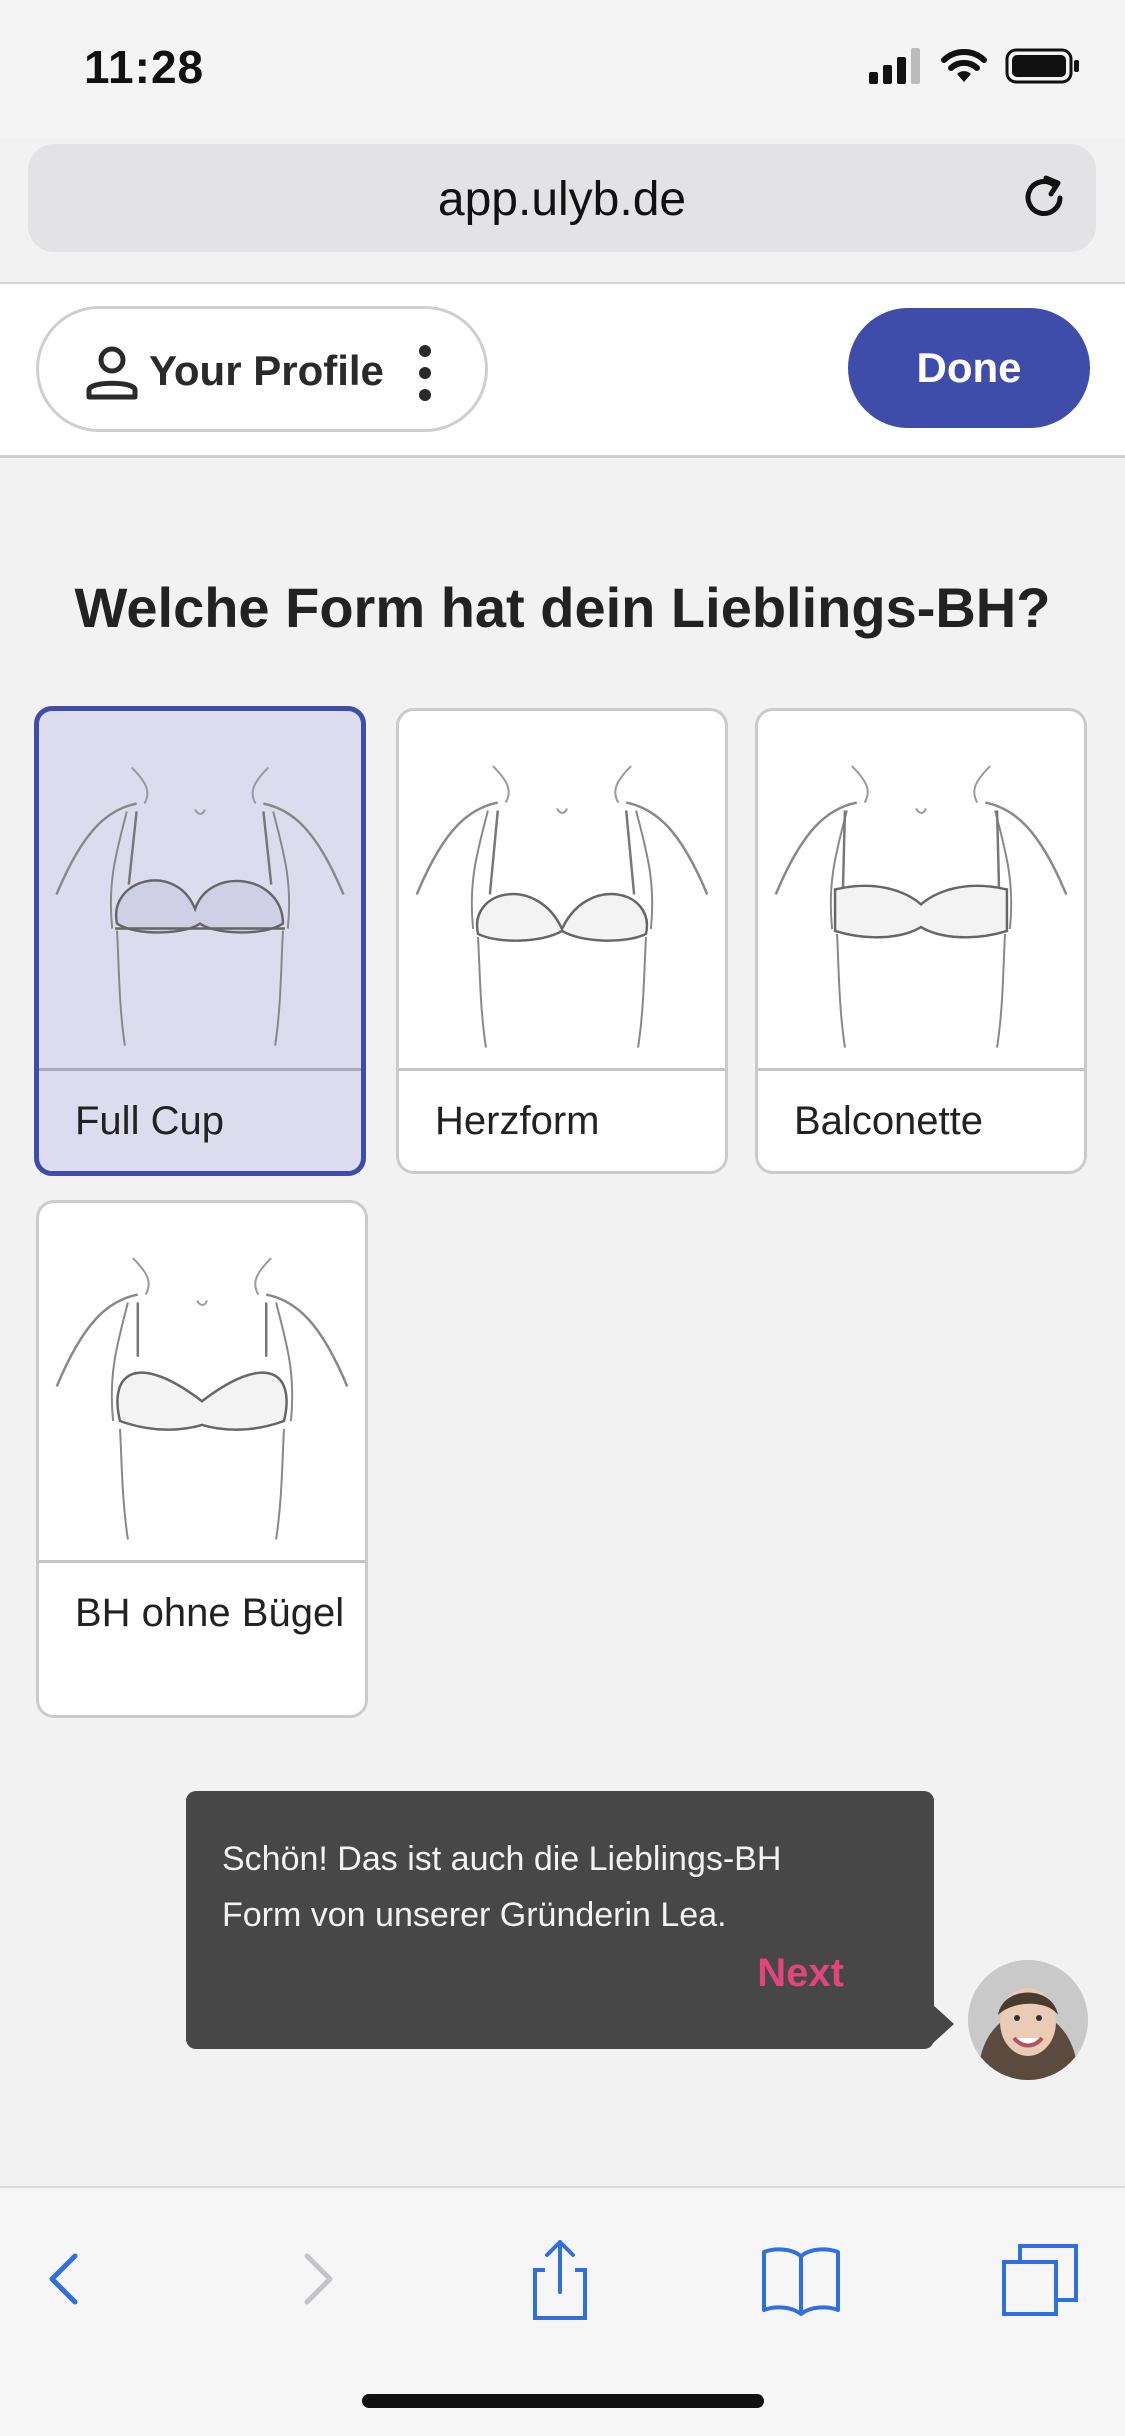 Image resolution: width=1125 pixels, height=2436 pixels. I want to click on option-card-balconette: Balconette, so click(921, 941).